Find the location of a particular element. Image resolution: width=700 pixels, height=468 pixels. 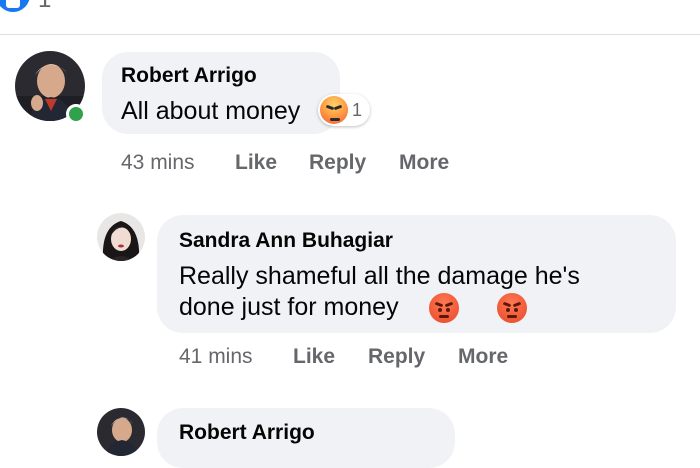

divider is located at coordinates (350, 34).